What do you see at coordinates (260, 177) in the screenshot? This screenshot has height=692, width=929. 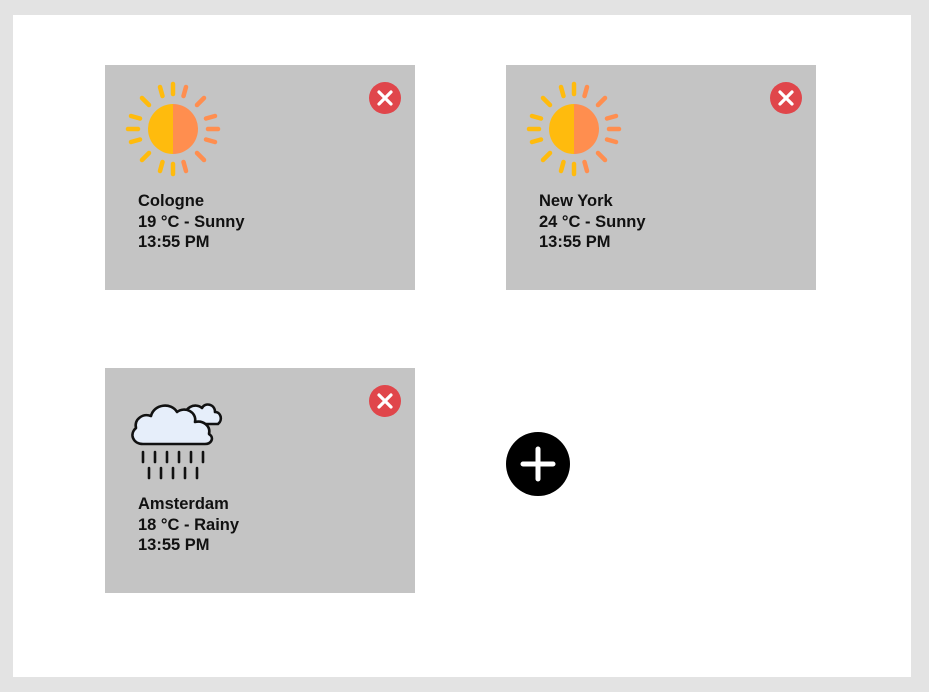 I see `weather-card-cologne: Cologne 19 °C - Sunny 13:55 PM` at bounding box center [260, 177].